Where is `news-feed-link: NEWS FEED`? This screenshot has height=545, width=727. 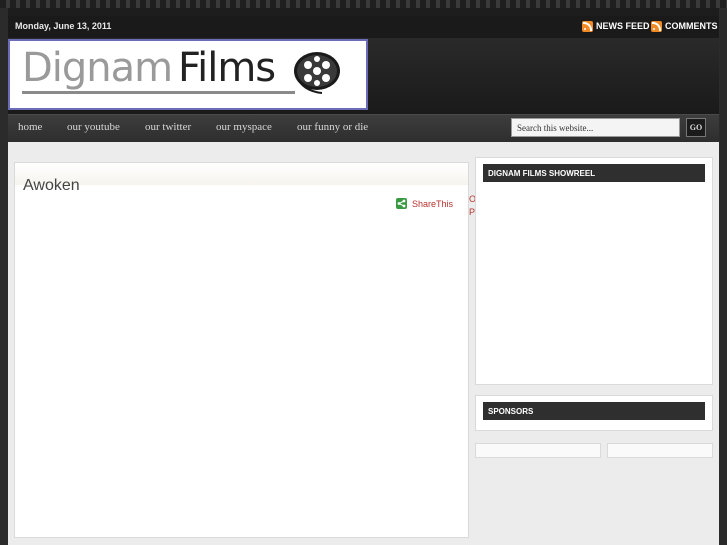
news-feed-link: NEWS FEED is located at coordinates (616, 26).